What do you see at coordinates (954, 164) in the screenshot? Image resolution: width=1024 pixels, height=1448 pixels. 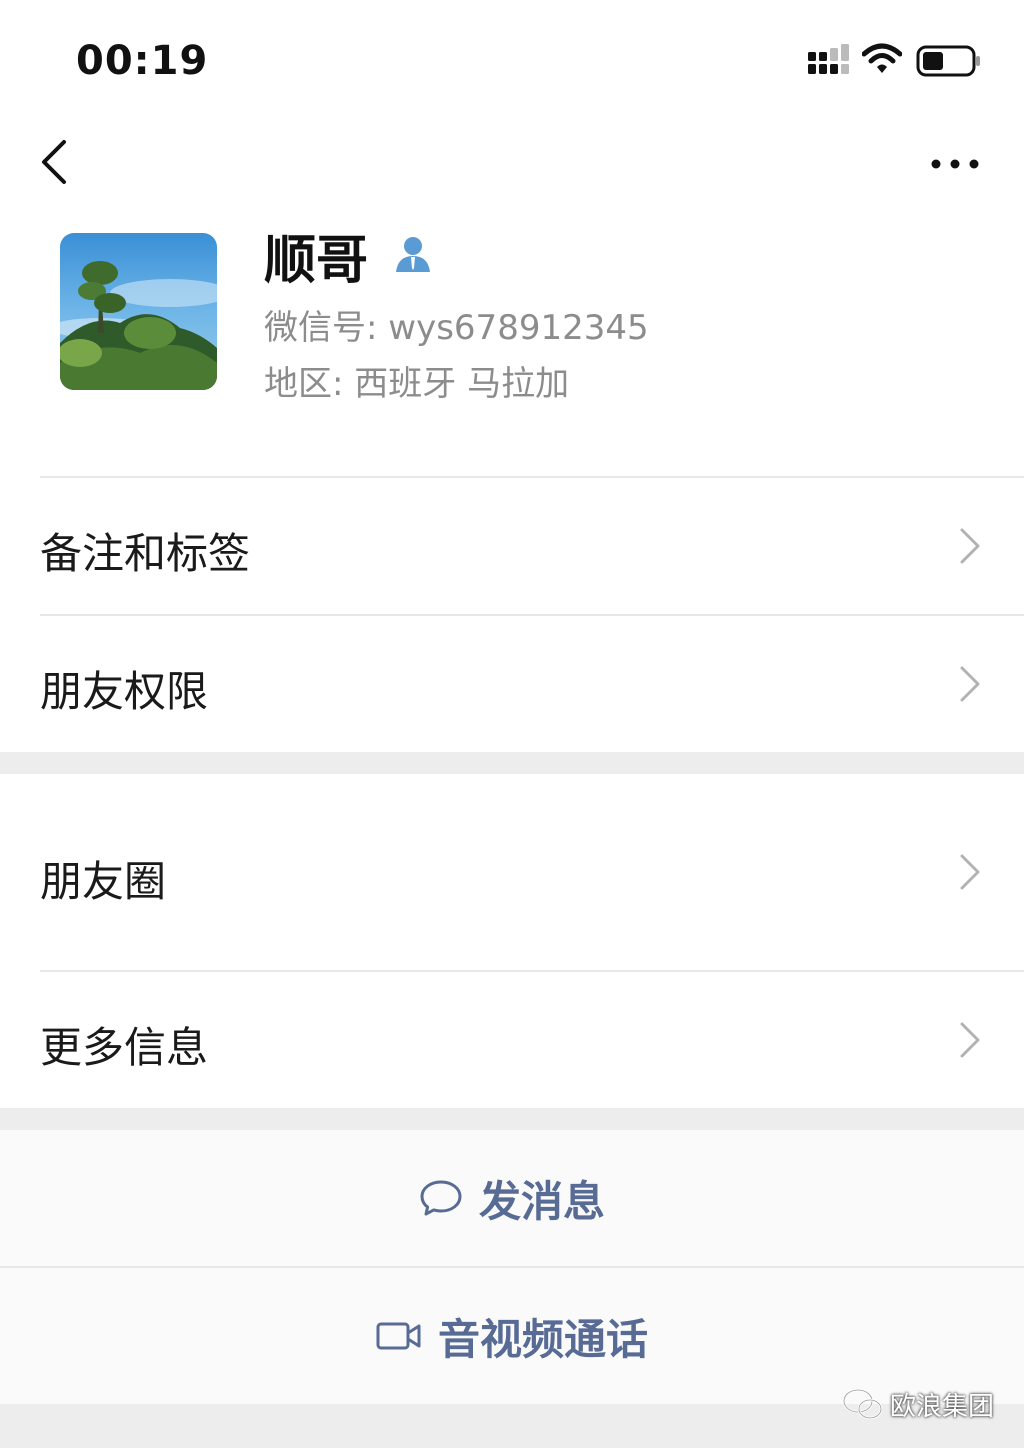 I see `more-dots-icon` at bounding box center [954, 164].